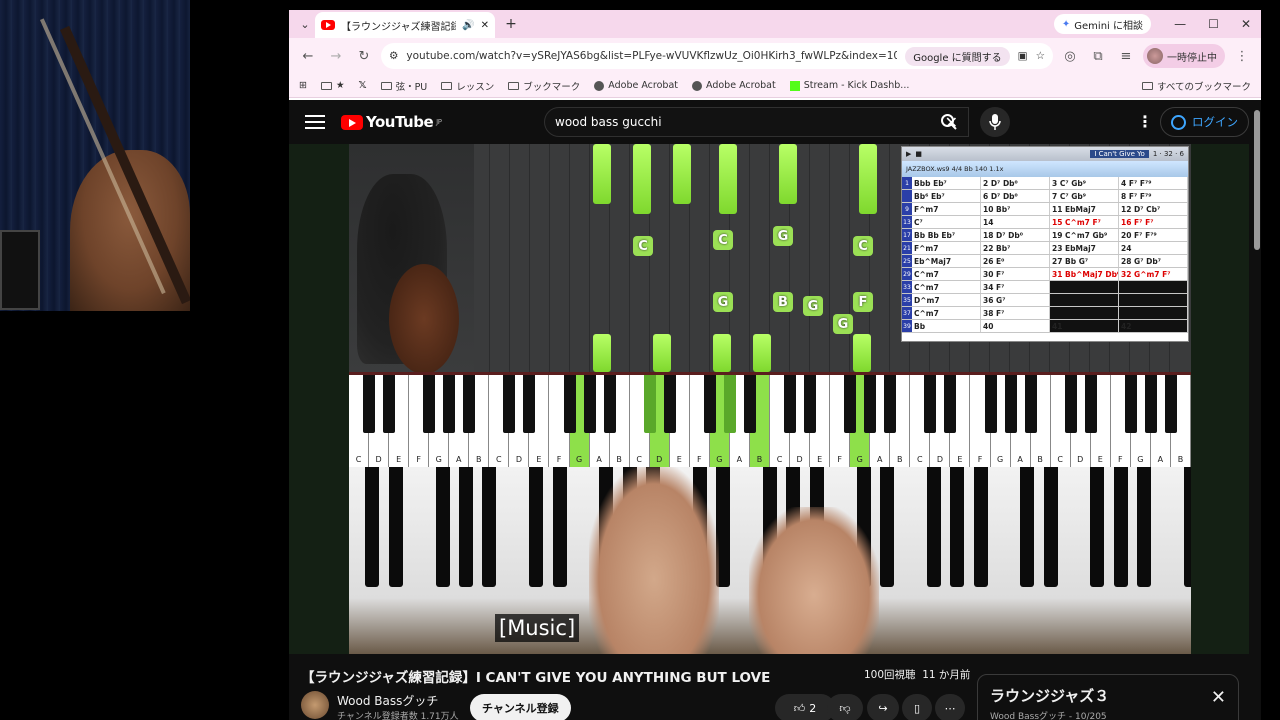 The image size is (1280, 720). What do you see at coordinates (544, 86) in the screenshot?
I see `bookmark-item: ブックマーク` at bounding box center [544, 86].